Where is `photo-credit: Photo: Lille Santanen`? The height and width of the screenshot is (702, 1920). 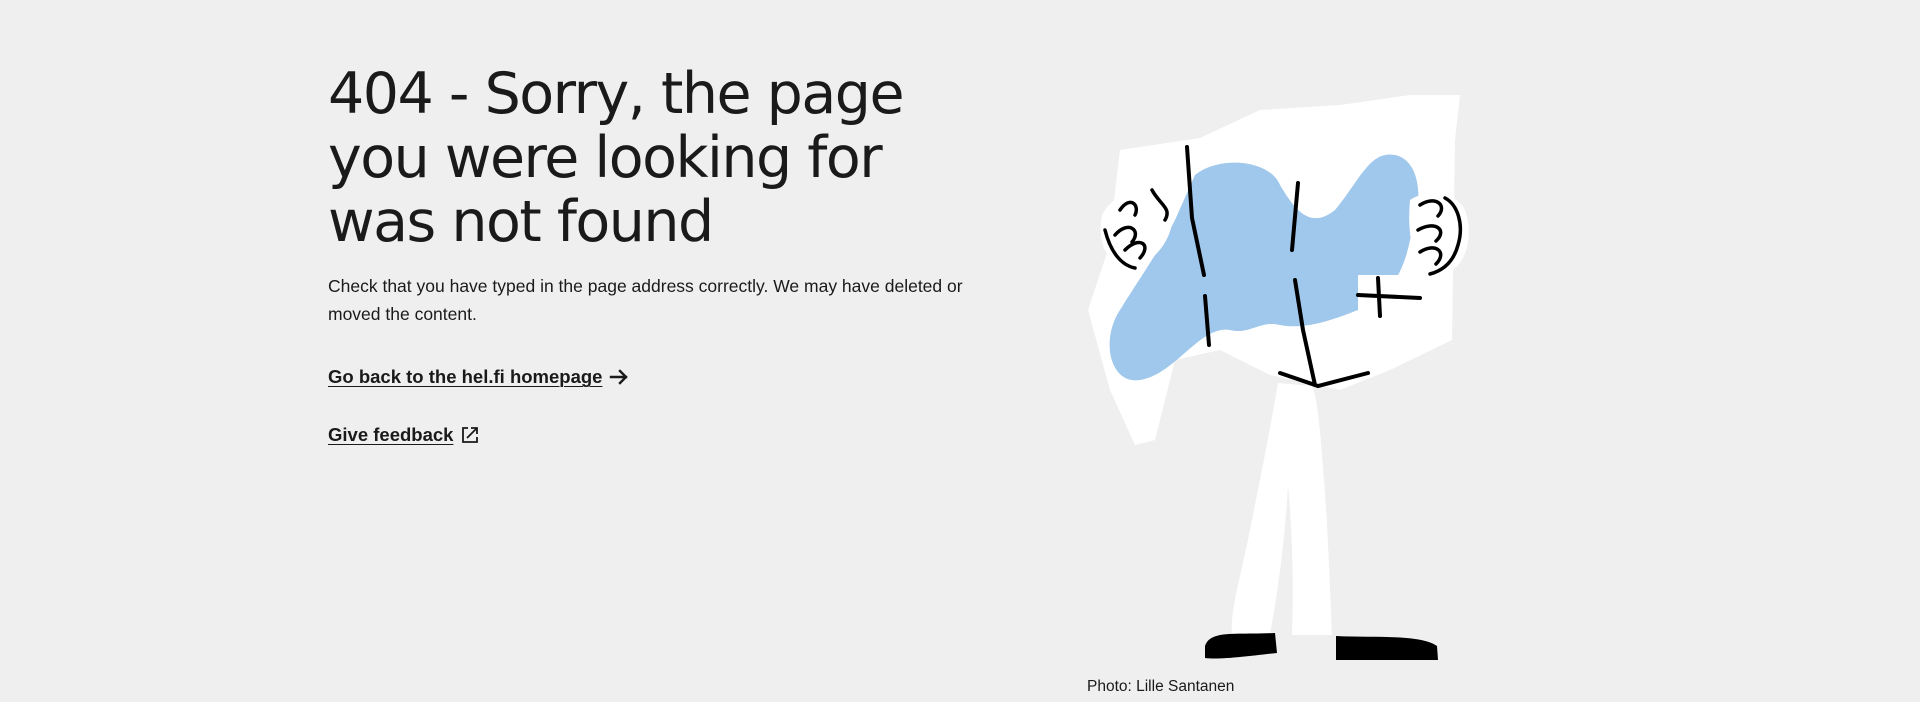 photo-credit: Photo: Lille Santanen is located at coordinates (1161, 686).